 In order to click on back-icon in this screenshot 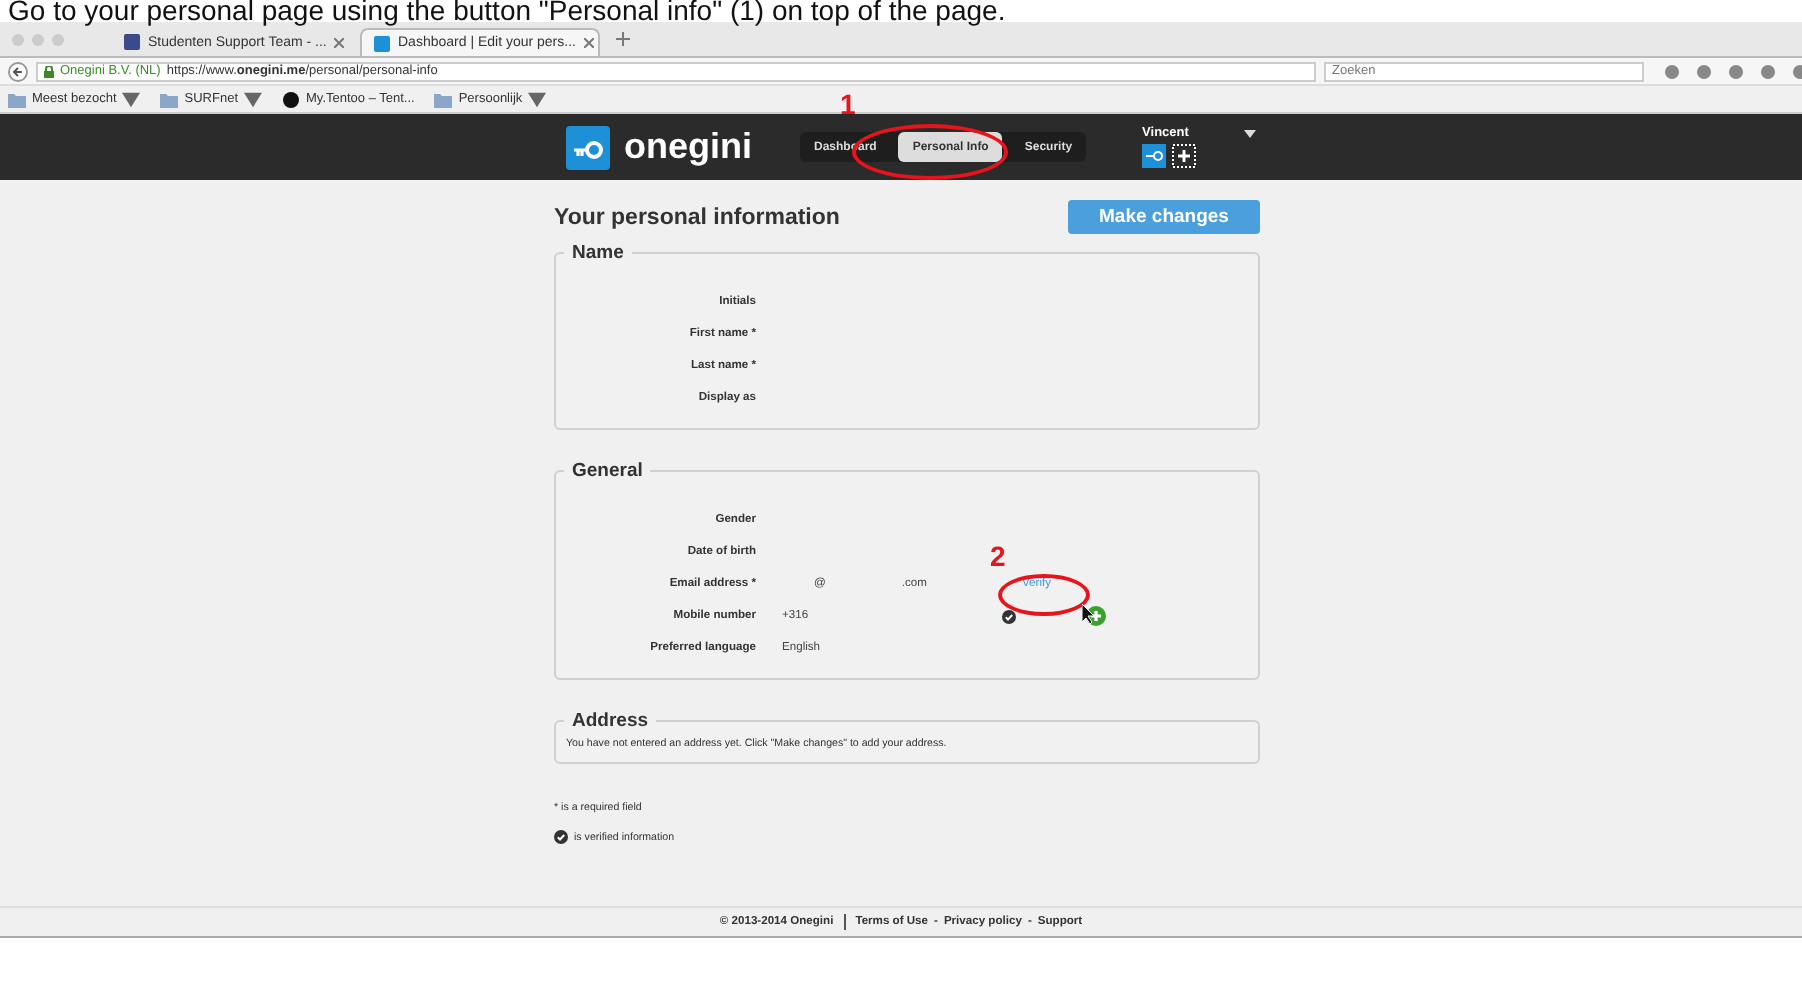, I will do `click(18, 71)`.